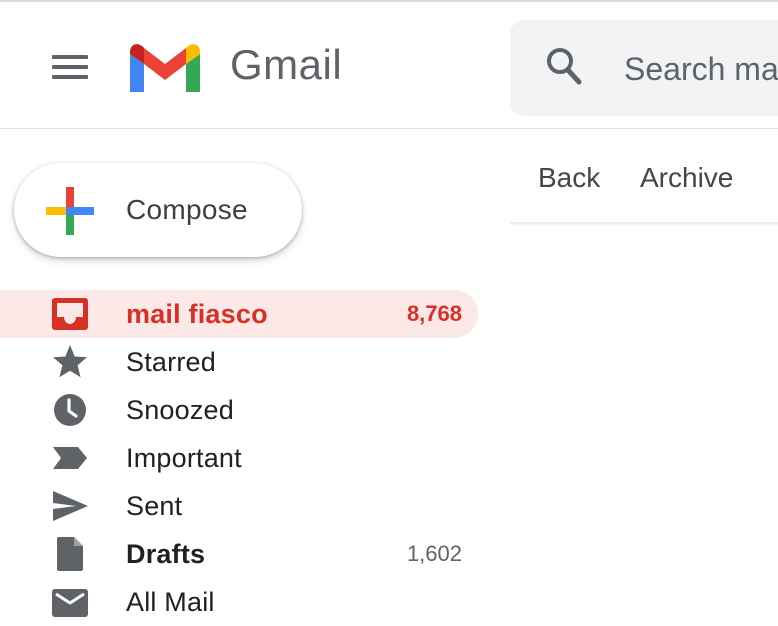 The height and width of the screenshot is (626, 778). What do you see at coordinates (434, 553) in the screenshot?
I see `draft-count: 1,602` at bounding box center [434, 553].